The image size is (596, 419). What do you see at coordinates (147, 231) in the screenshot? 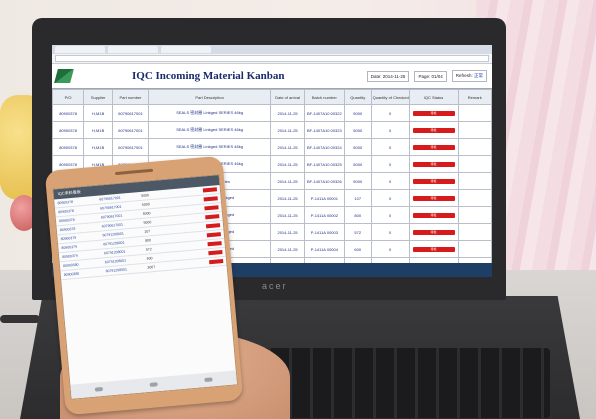
I see `list-item-cell: 107` at bounding box center [147, 231].